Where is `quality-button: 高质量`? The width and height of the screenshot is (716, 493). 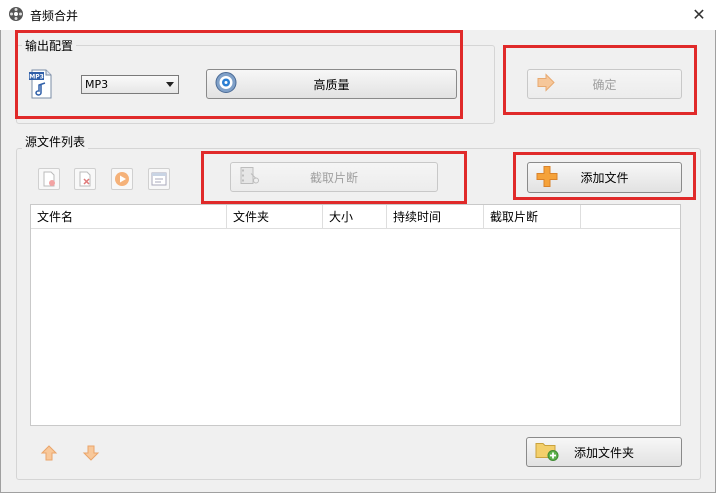
quality-button: 高质量 is located at coordinates (331, 84).